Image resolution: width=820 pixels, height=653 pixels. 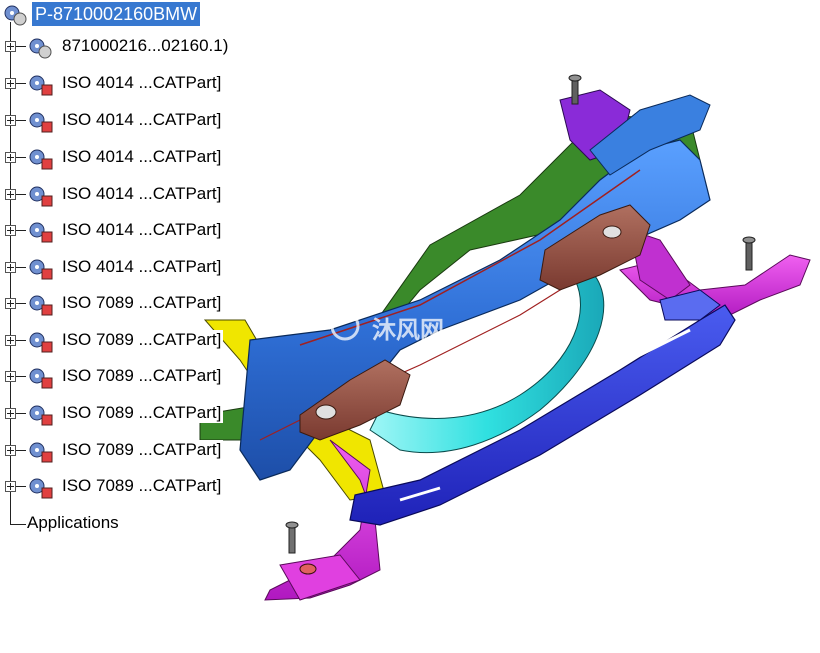 I want to click on tree-applications-node: Applications, so click(x=73, y=523).